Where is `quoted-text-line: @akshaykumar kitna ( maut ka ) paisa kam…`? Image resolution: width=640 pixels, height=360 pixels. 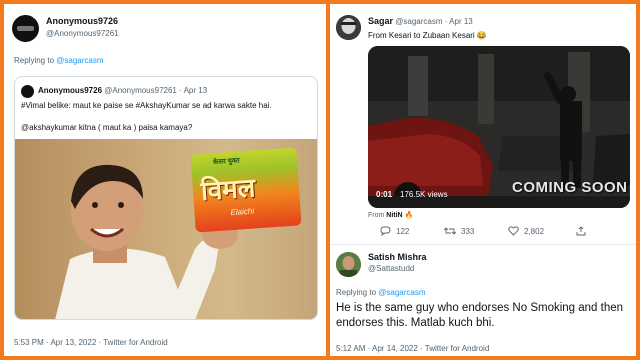
quoted-text-line: @akshaykumar kitna ( maut ka ) paisa kam… is located at coordinates (107, 127).